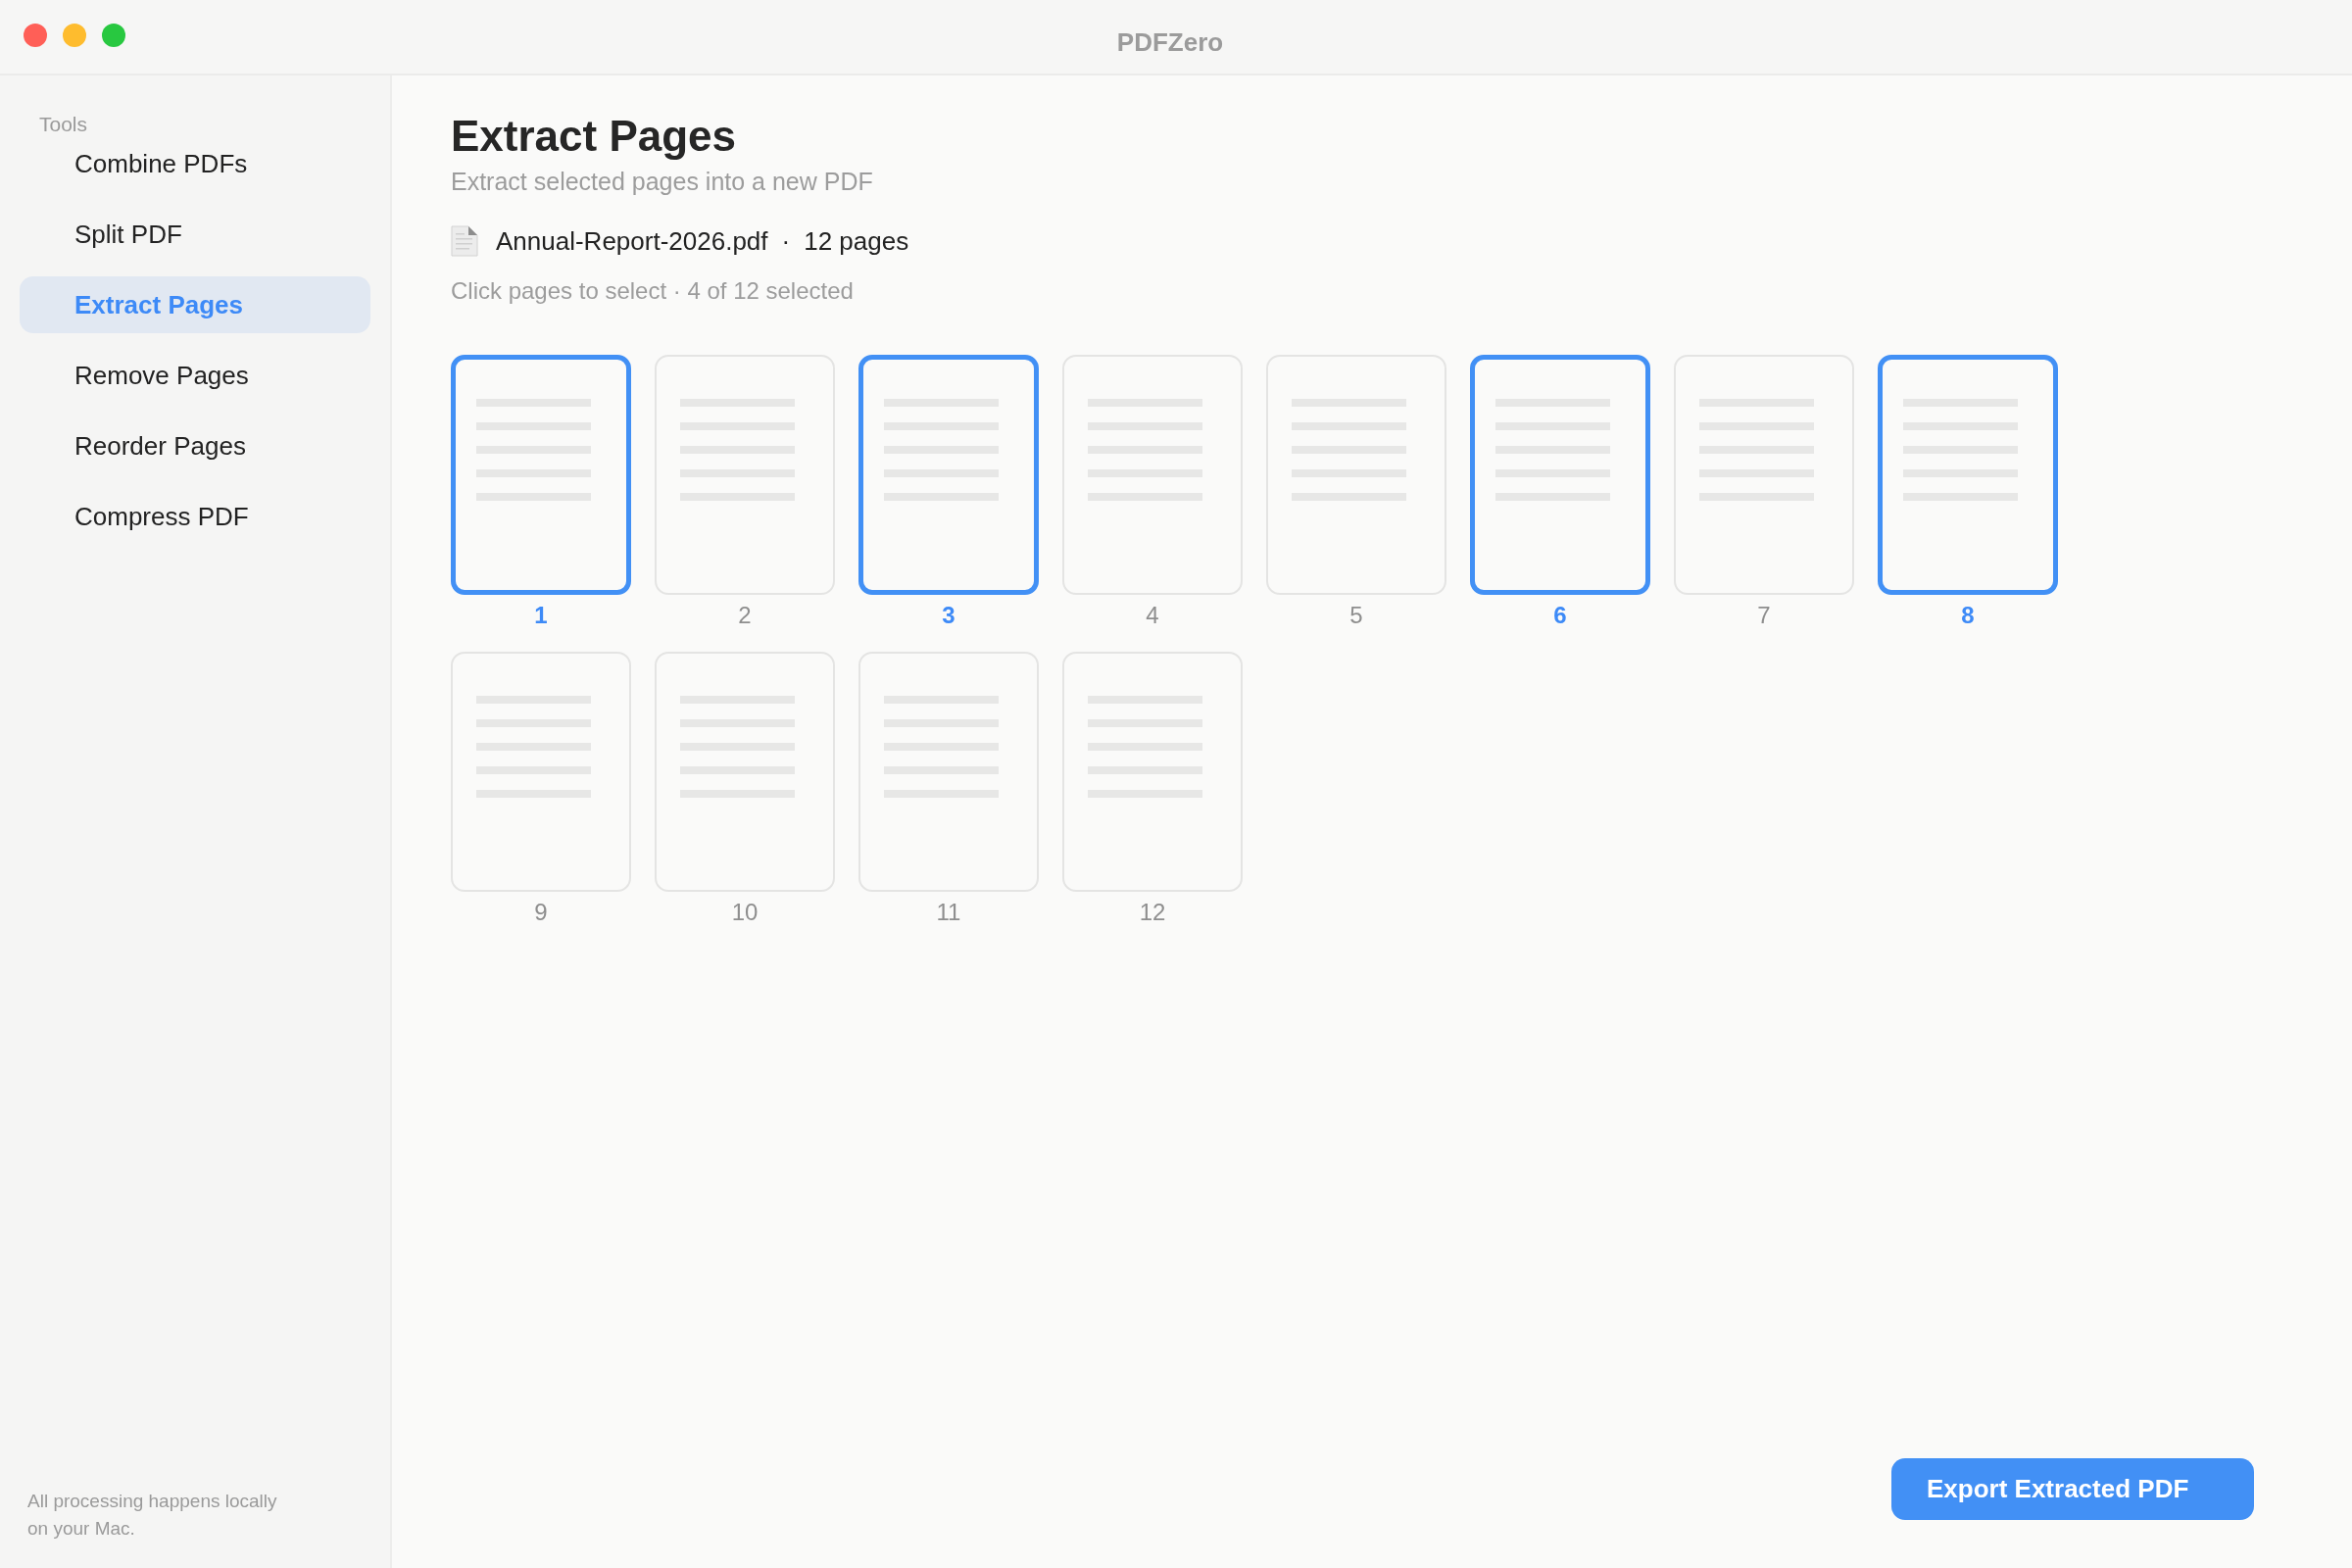 The width and height of the screenshot is (2352, 1568). What do you see at coordinates (35, 35) in the screenshot?
I see `window-close-icon` at bounding box center [35, 35].